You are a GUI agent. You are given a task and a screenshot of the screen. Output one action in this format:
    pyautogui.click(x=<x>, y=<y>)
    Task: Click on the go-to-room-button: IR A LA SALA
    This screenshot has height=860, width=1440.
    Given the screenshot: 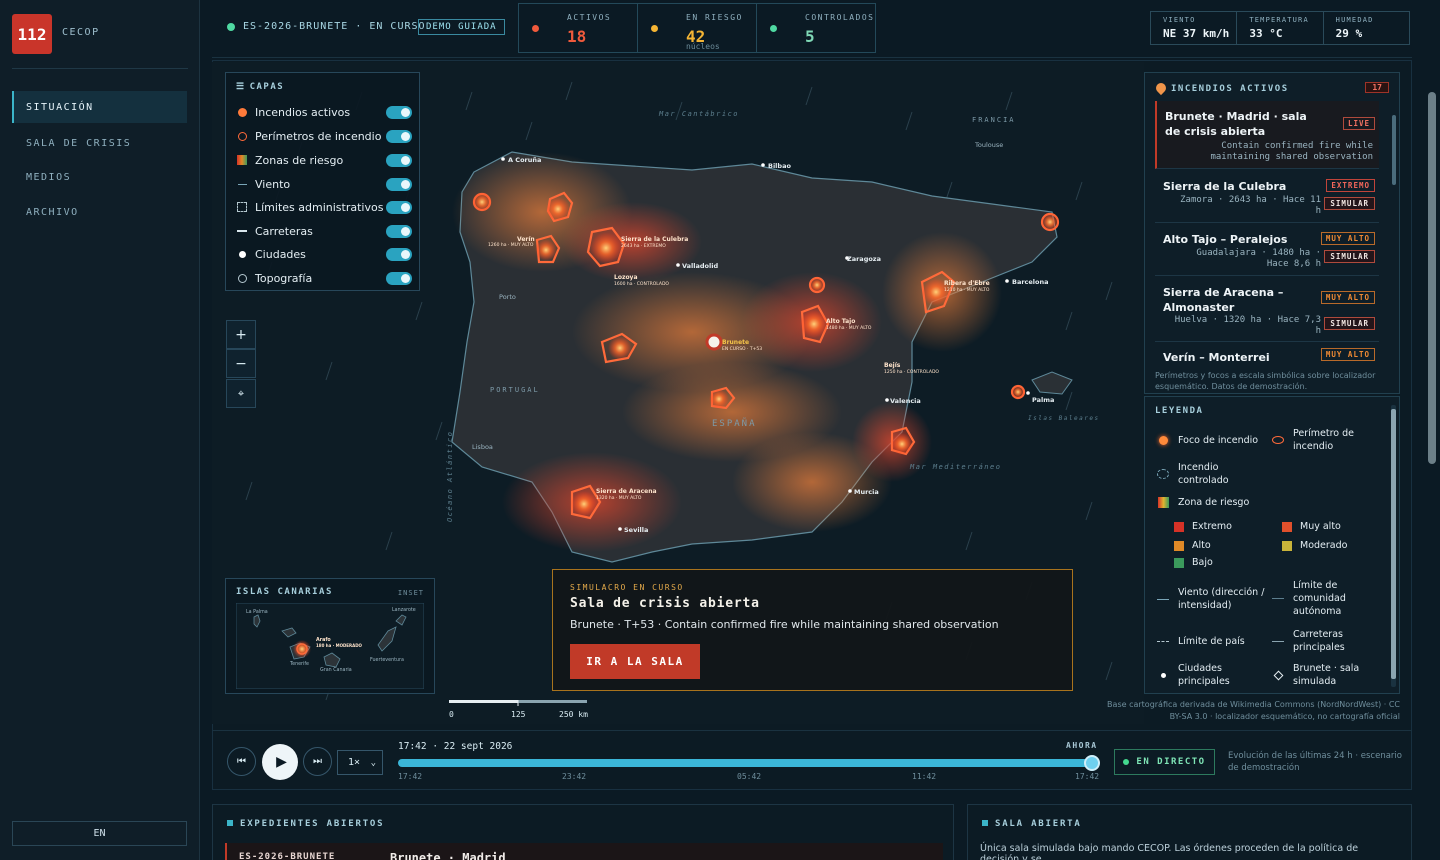 What is the action you would take?
    pyautogui.click(x=635, y=661)
    